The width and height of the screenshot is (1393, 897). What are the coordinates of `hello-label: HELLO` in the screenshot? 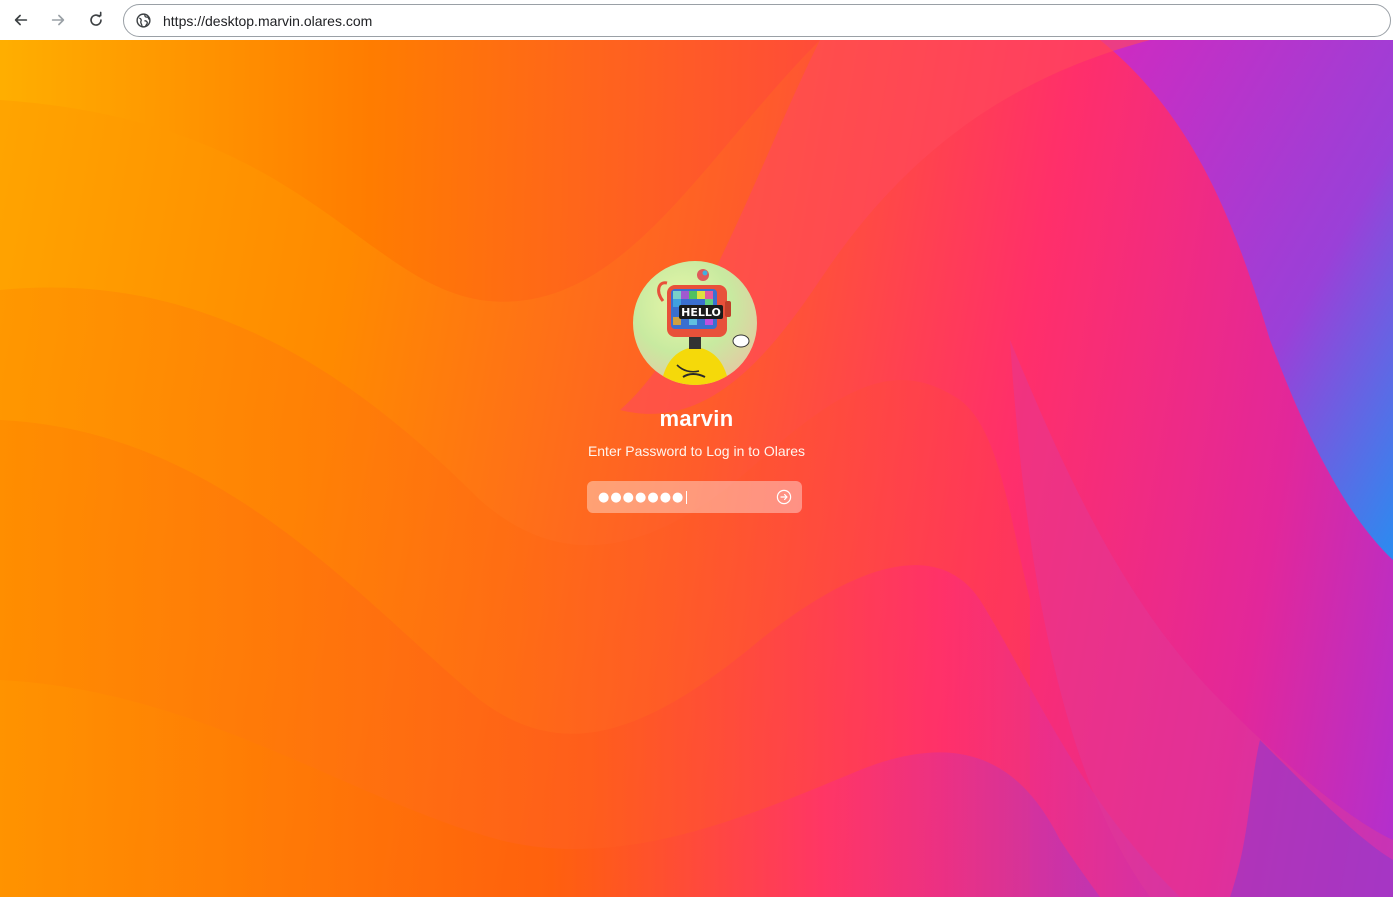 It's located at (701, 312).